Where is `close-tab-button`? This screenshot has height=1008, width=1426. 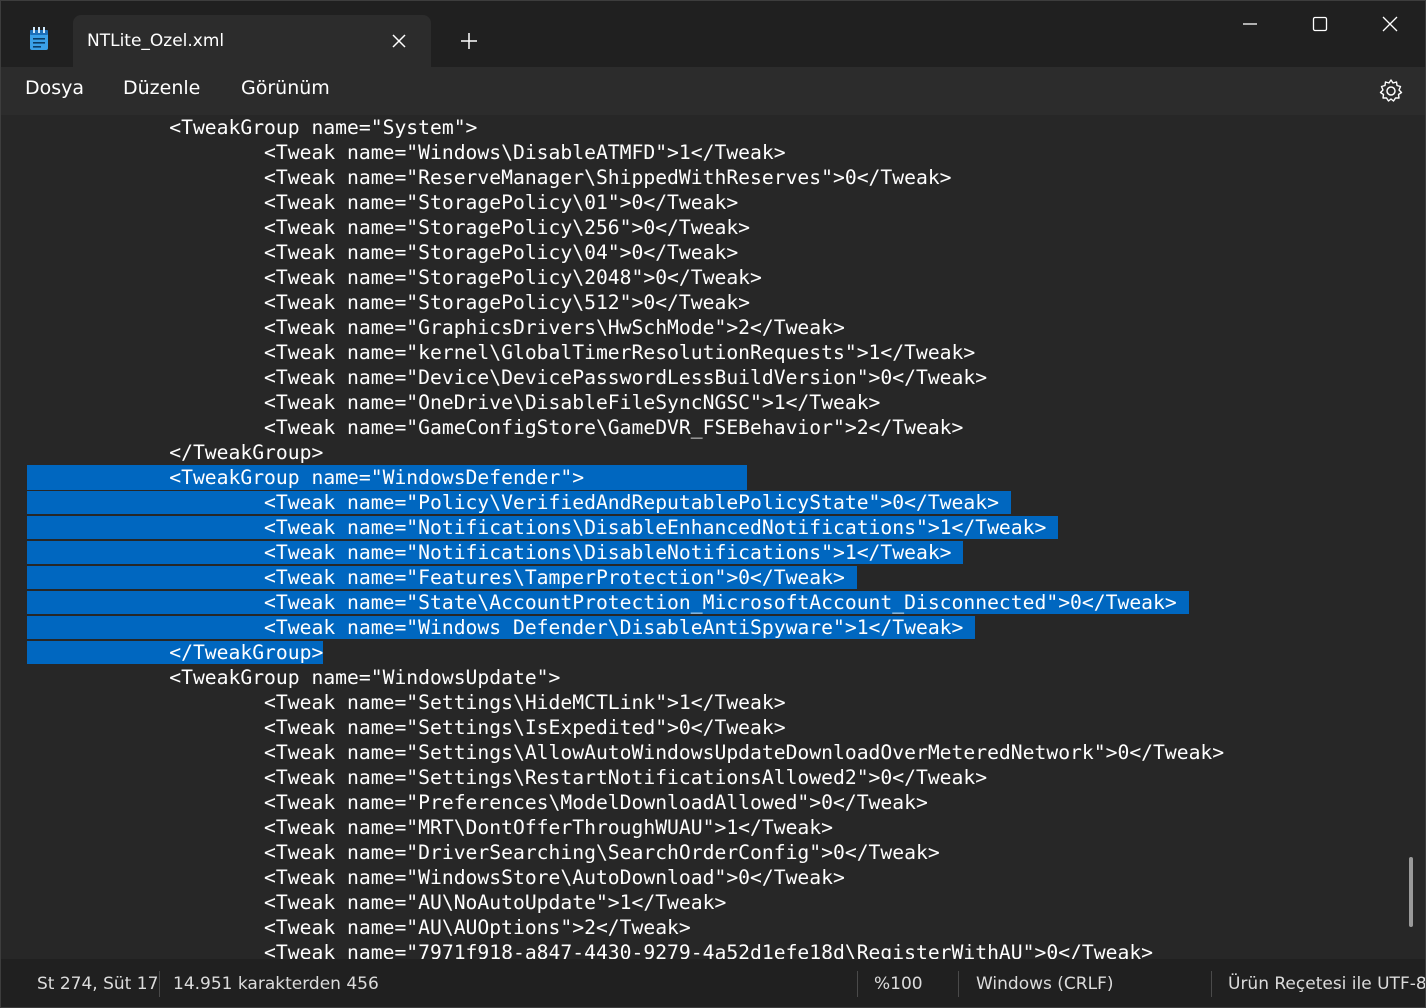 close-tab-button is located at coordinates (399, 41).